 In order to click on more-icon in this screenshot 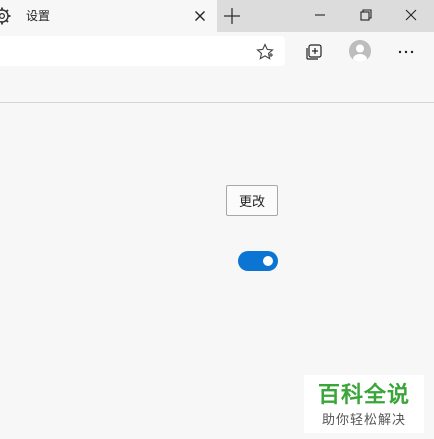, I will do `click(406, 52)`.